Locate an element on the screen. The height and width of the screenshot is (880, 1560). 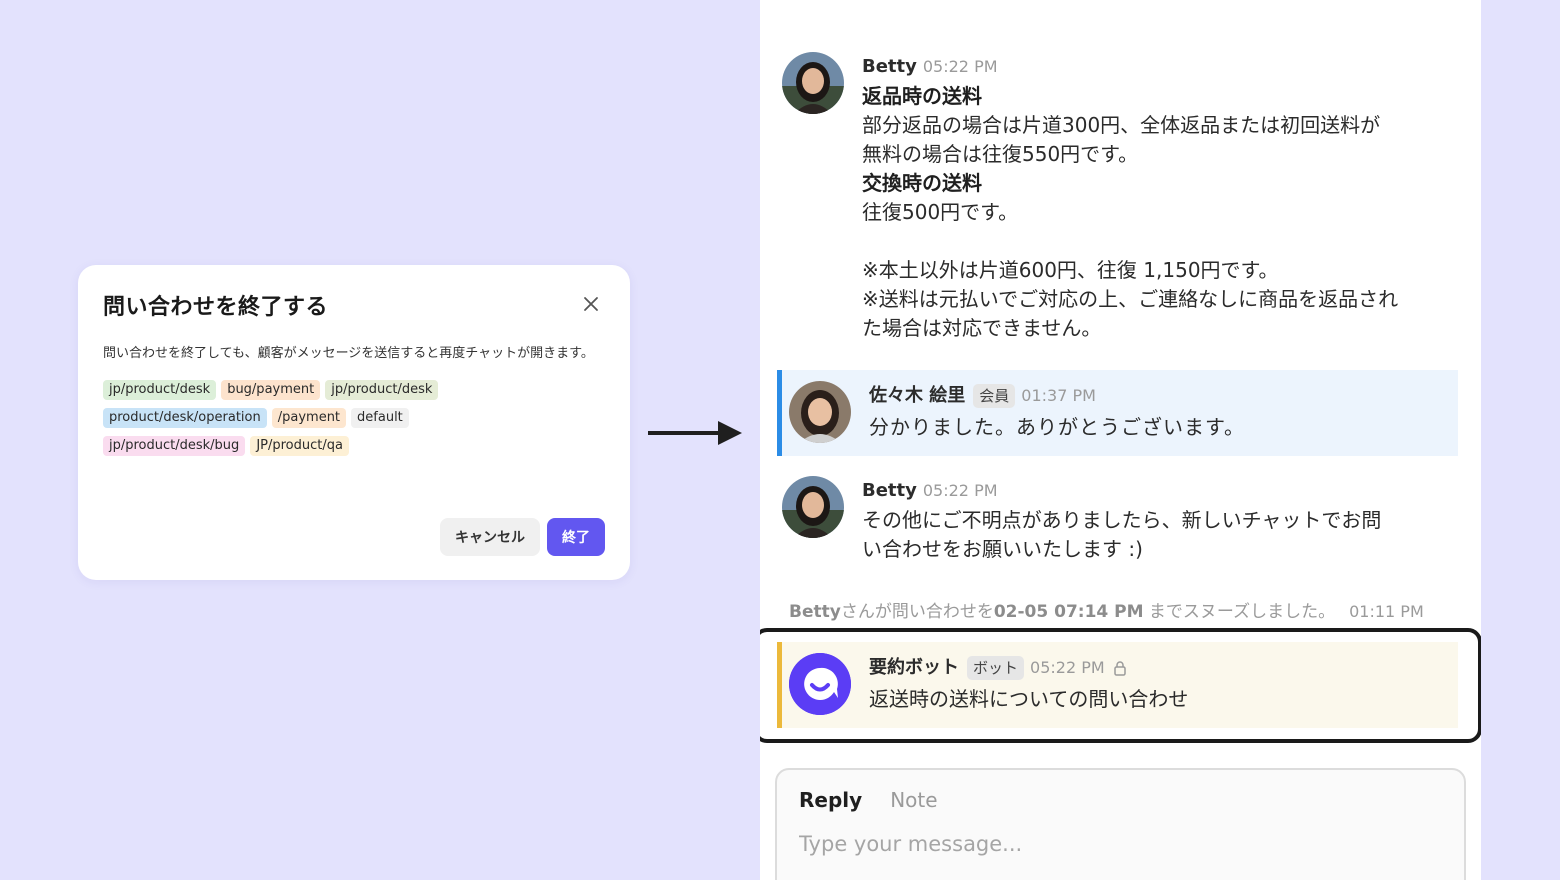
dialog-title: 問い合わせを終了する is located at coordinates (216, 307).